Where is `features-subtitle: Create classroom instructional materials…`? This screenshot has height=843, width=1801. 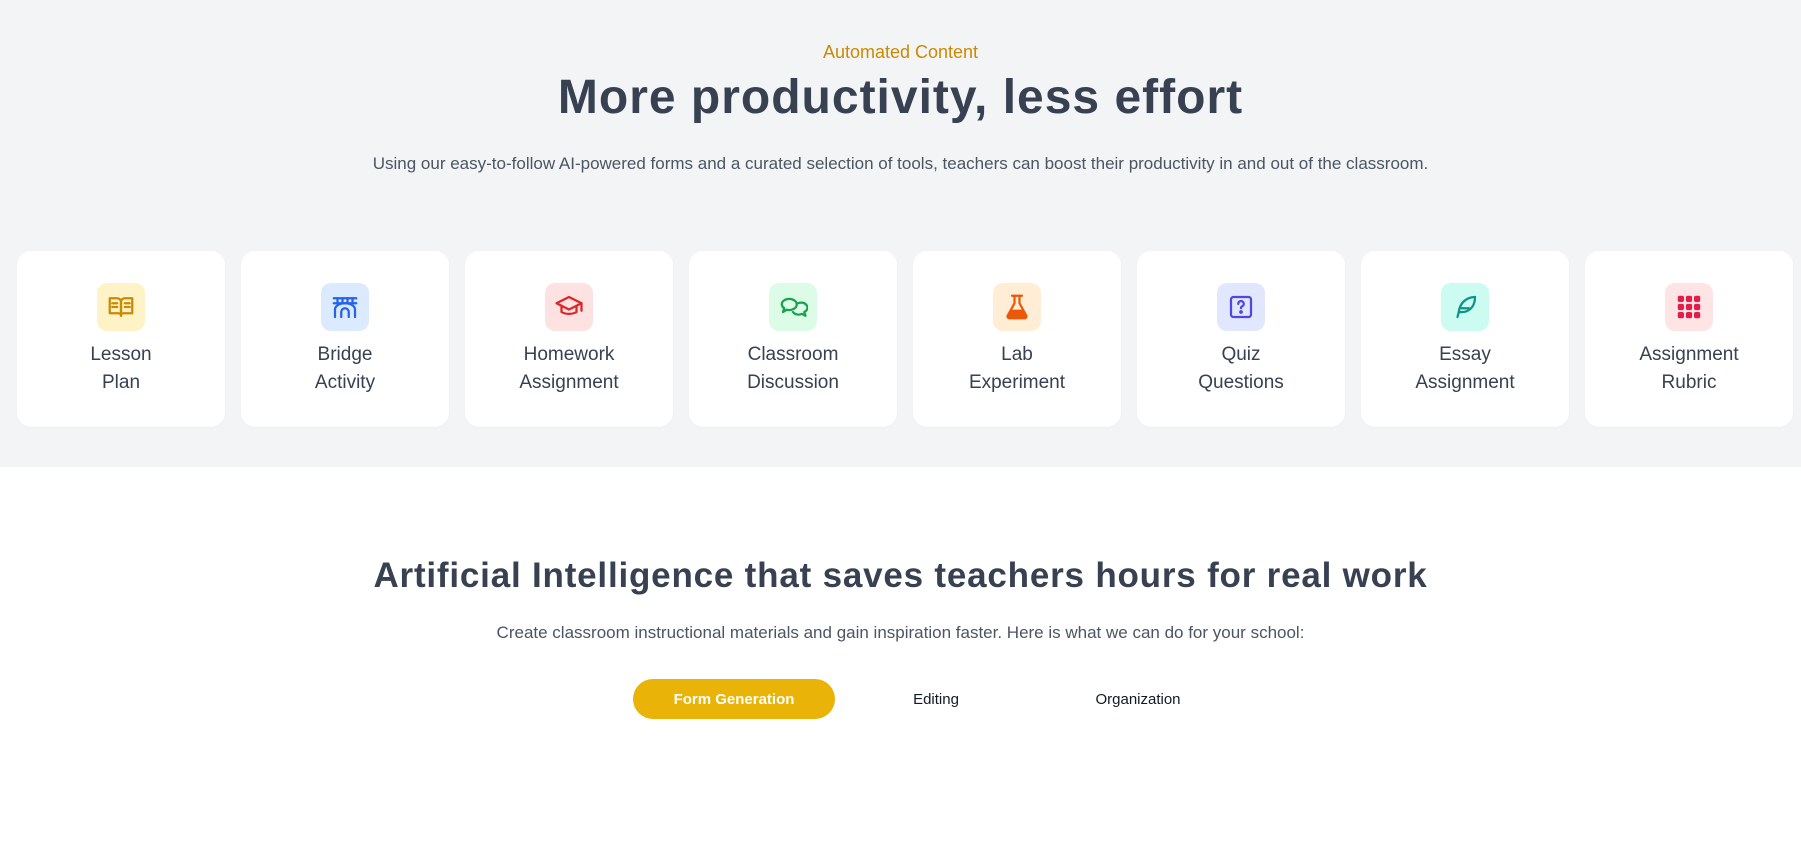
features-subtitle: Create classroom instructional materials… is located at coordinates (900, 632).